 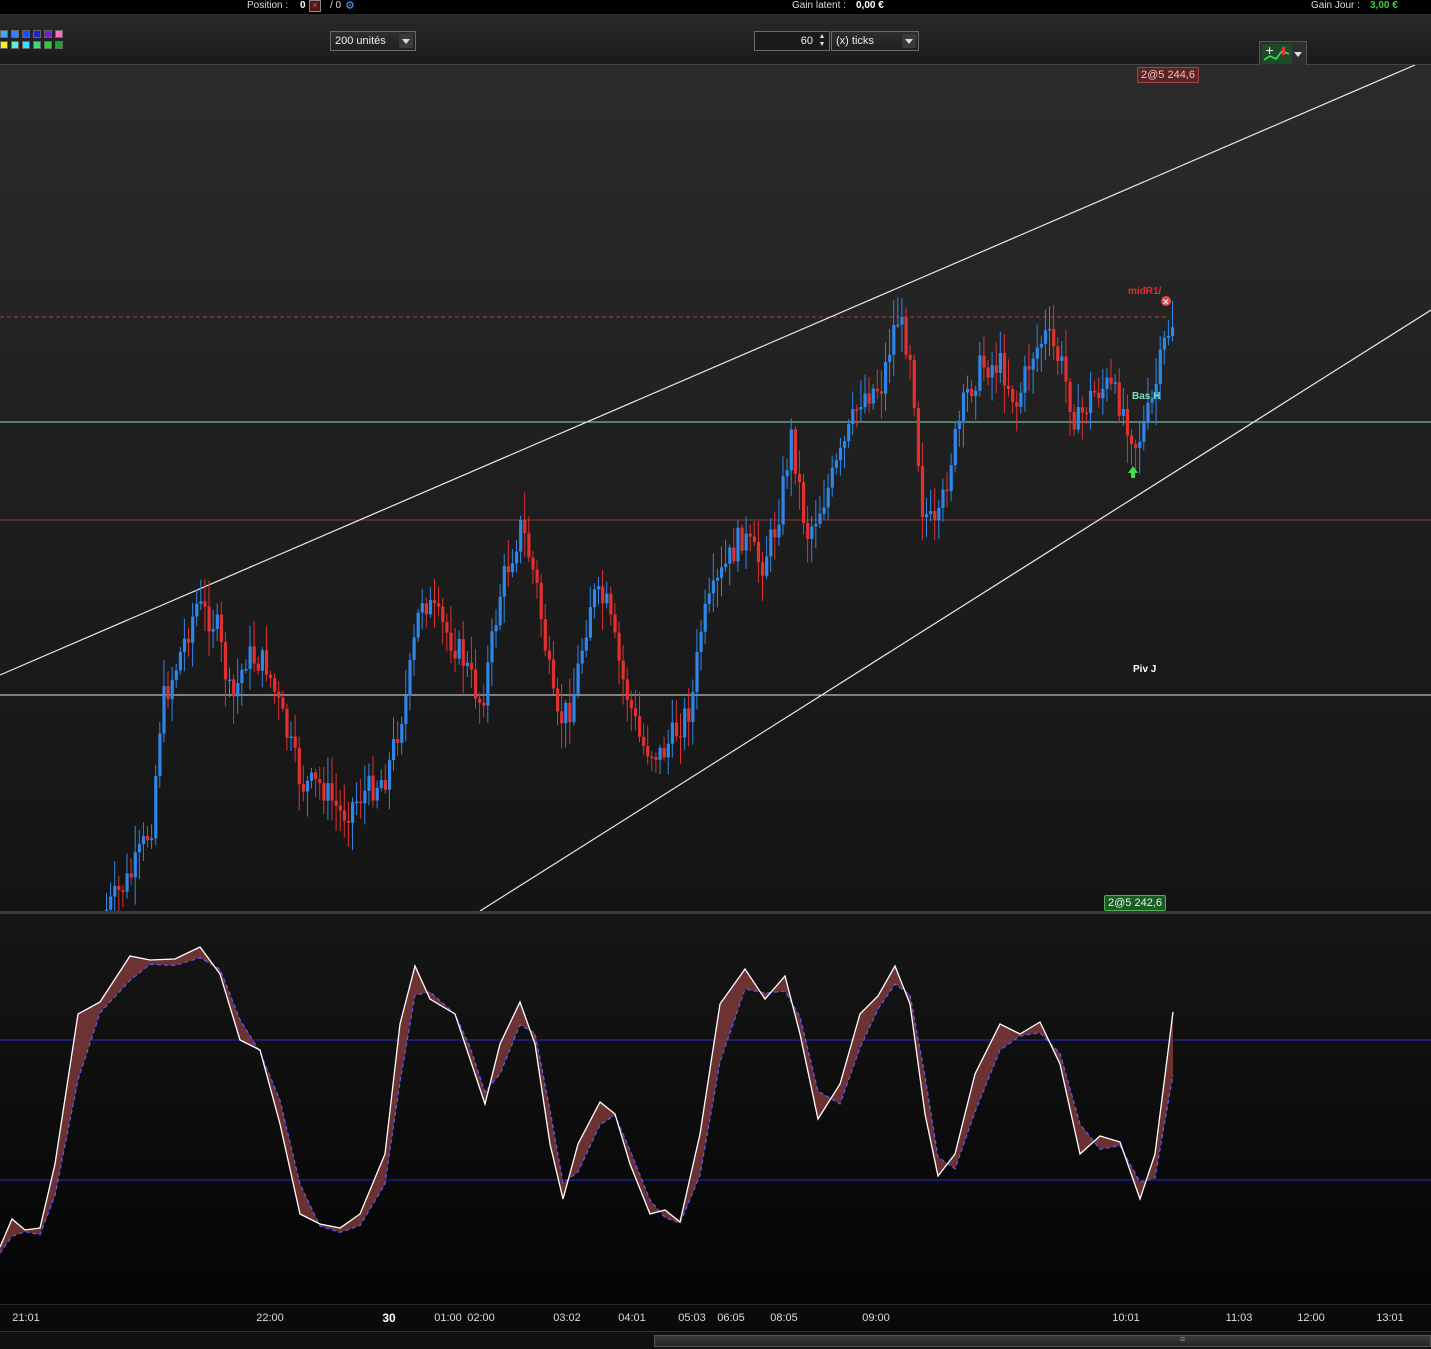 I want to click on sell-order-tag: 2@5 244,6, so click(x=1168, y=75).